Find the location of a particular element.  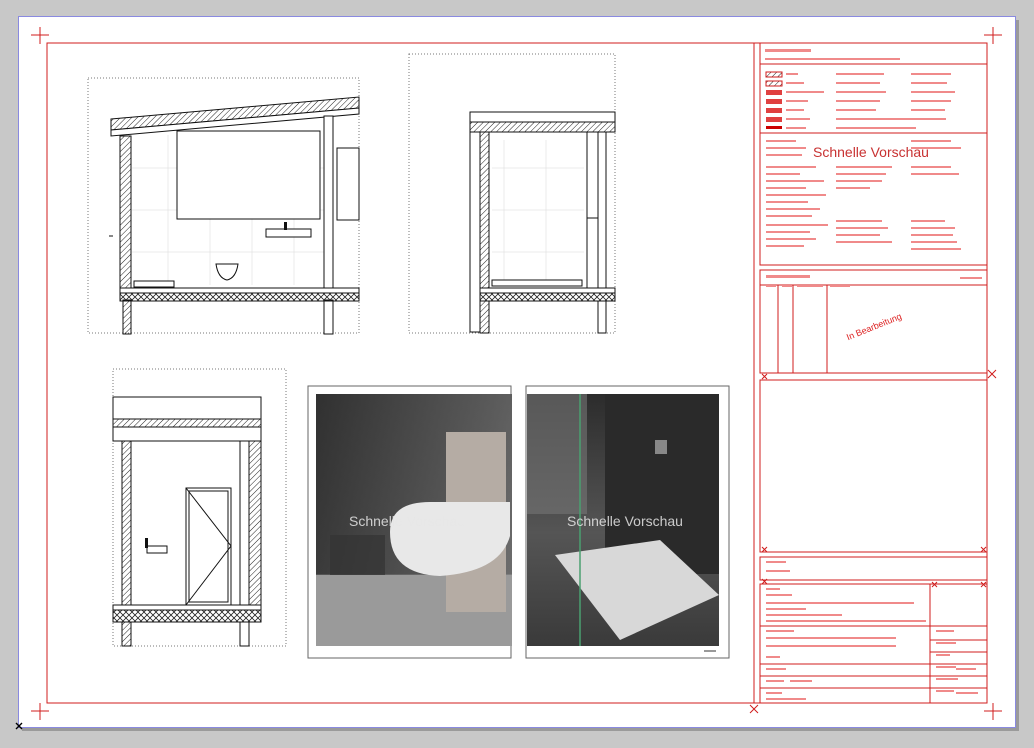

crosshair-icon is located at coordinates (873, 541).